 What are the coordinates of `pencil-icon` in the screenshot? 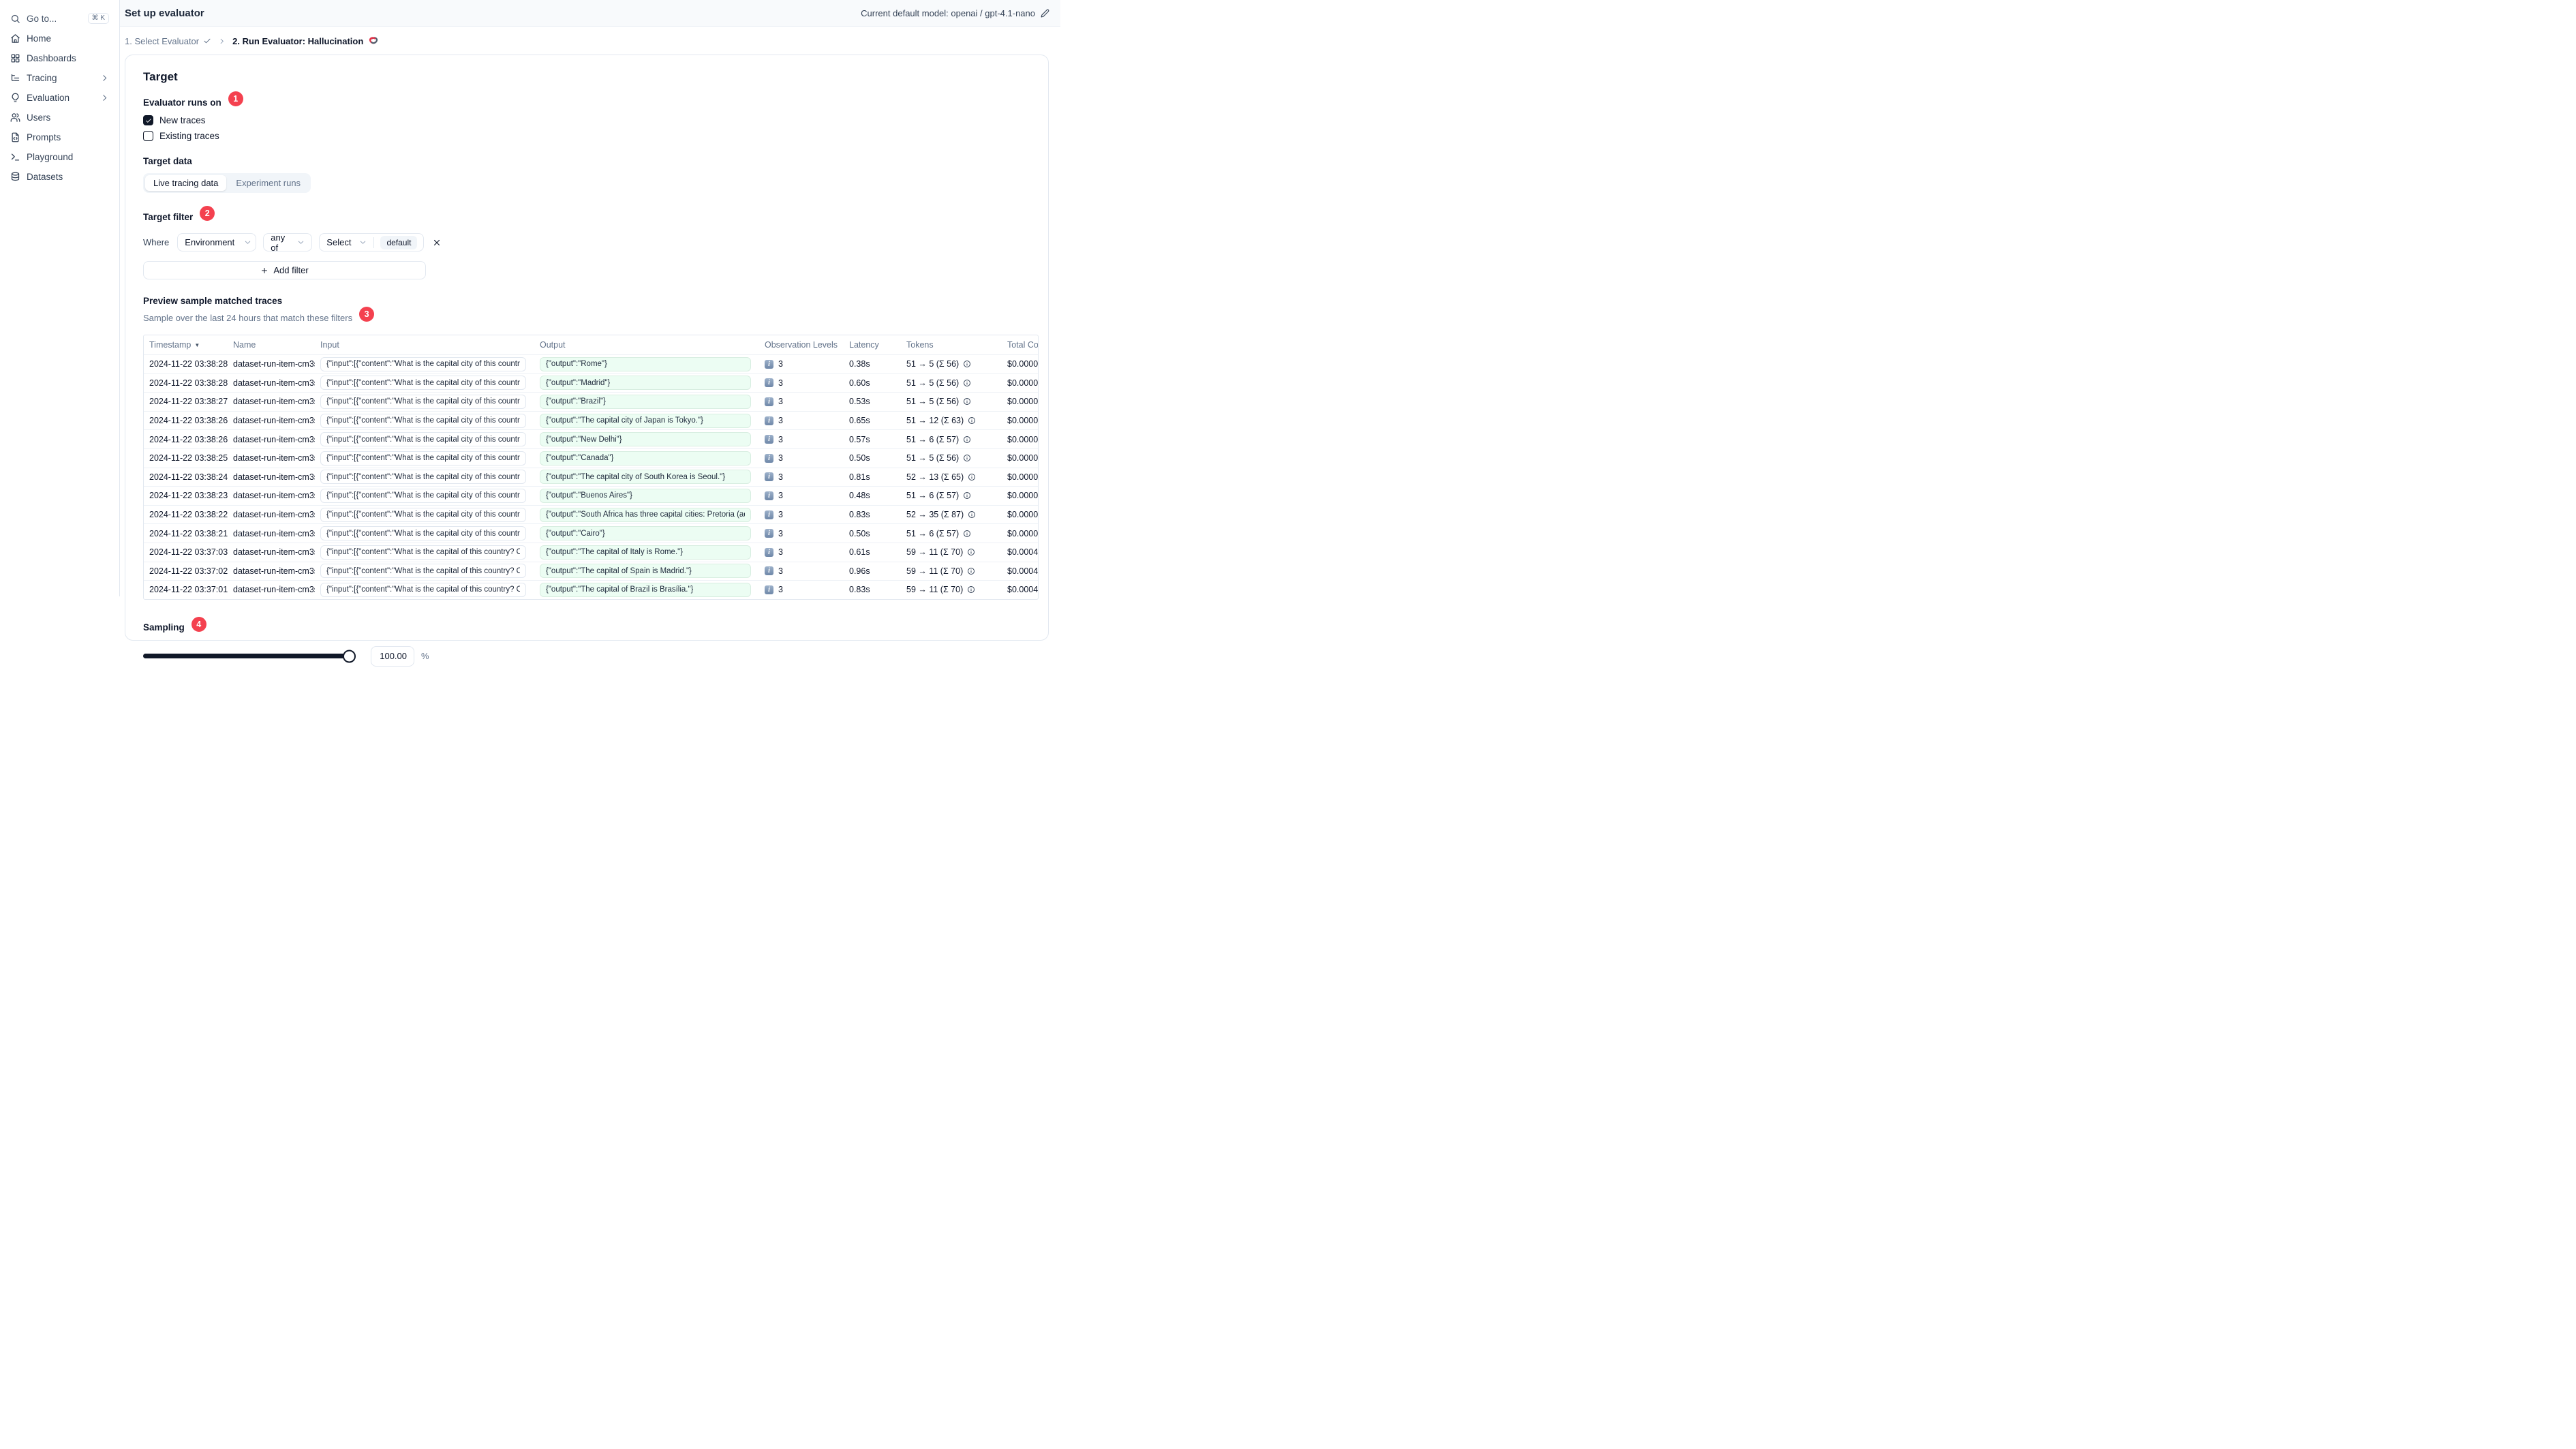 It's located at (1045, 14).